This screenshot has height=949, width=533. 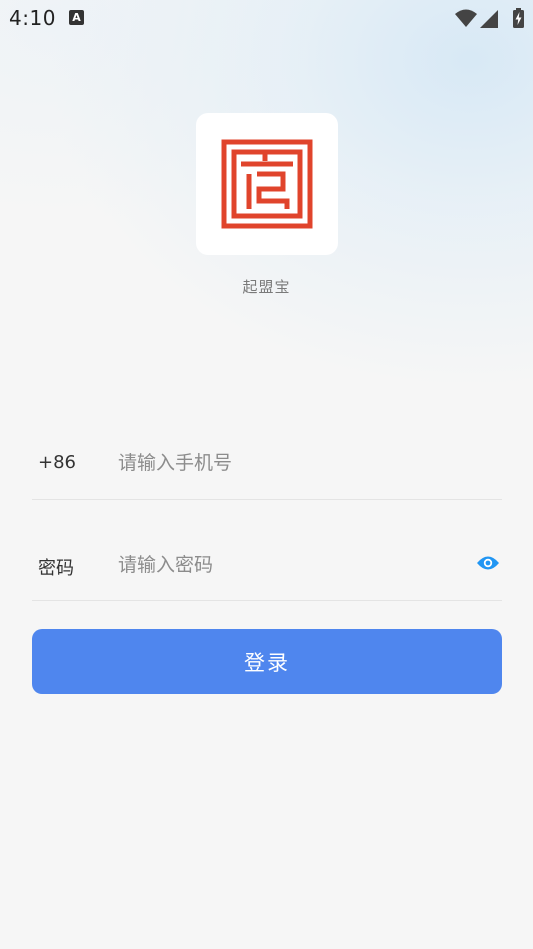 I want to click on phone-row: +86, so click(x=267, y=456).